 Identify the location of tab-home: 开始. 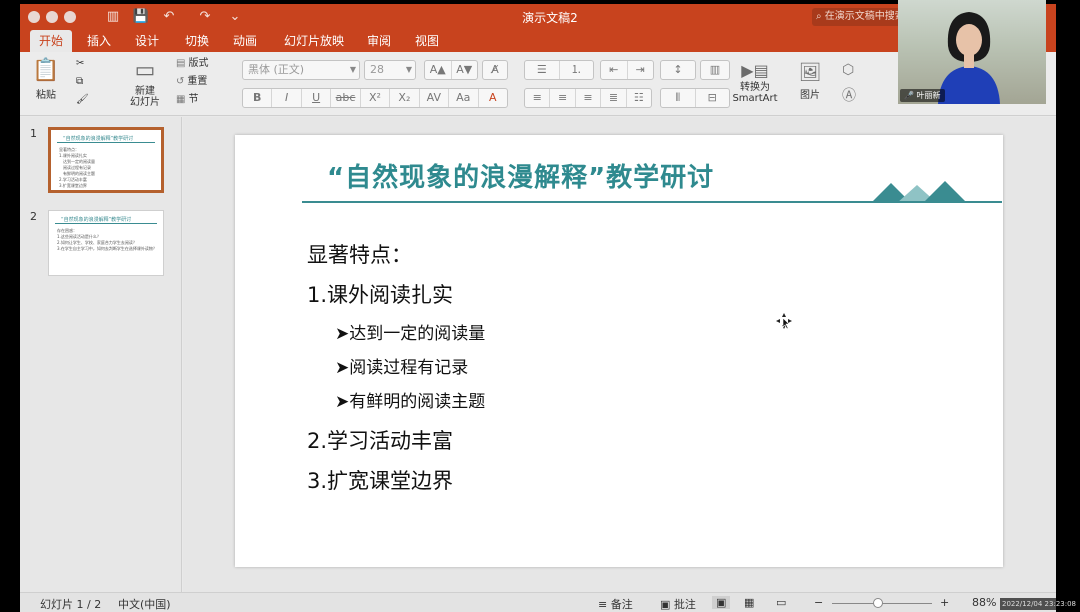
(51, 41).